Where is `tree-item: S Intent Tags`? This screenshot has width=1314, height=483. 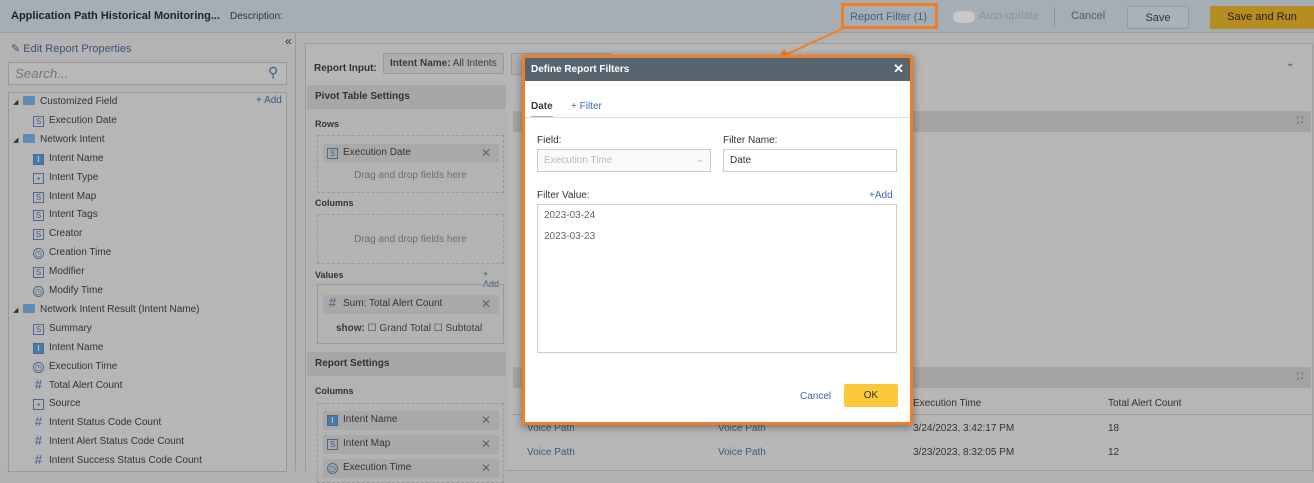 tree-item: S Intent Tags is located at coordinates (65, 215).